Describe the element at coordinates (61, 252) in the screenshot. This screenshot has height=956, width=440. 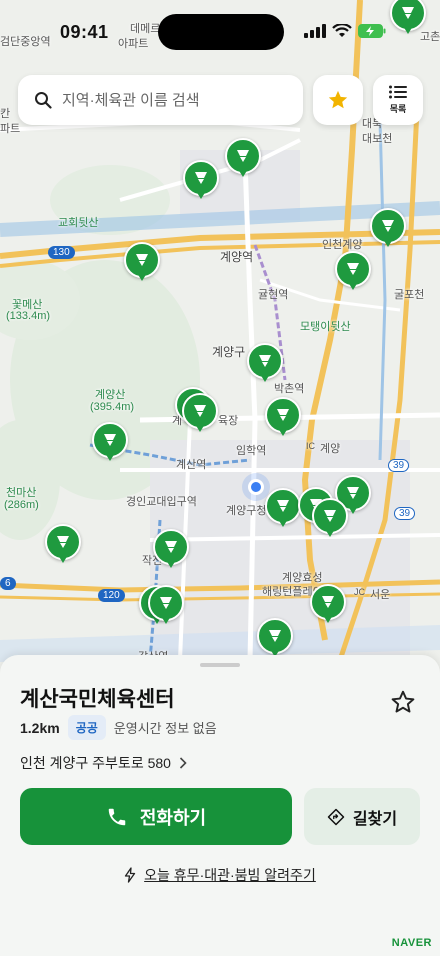
I see `road-shield: 130` at that location.